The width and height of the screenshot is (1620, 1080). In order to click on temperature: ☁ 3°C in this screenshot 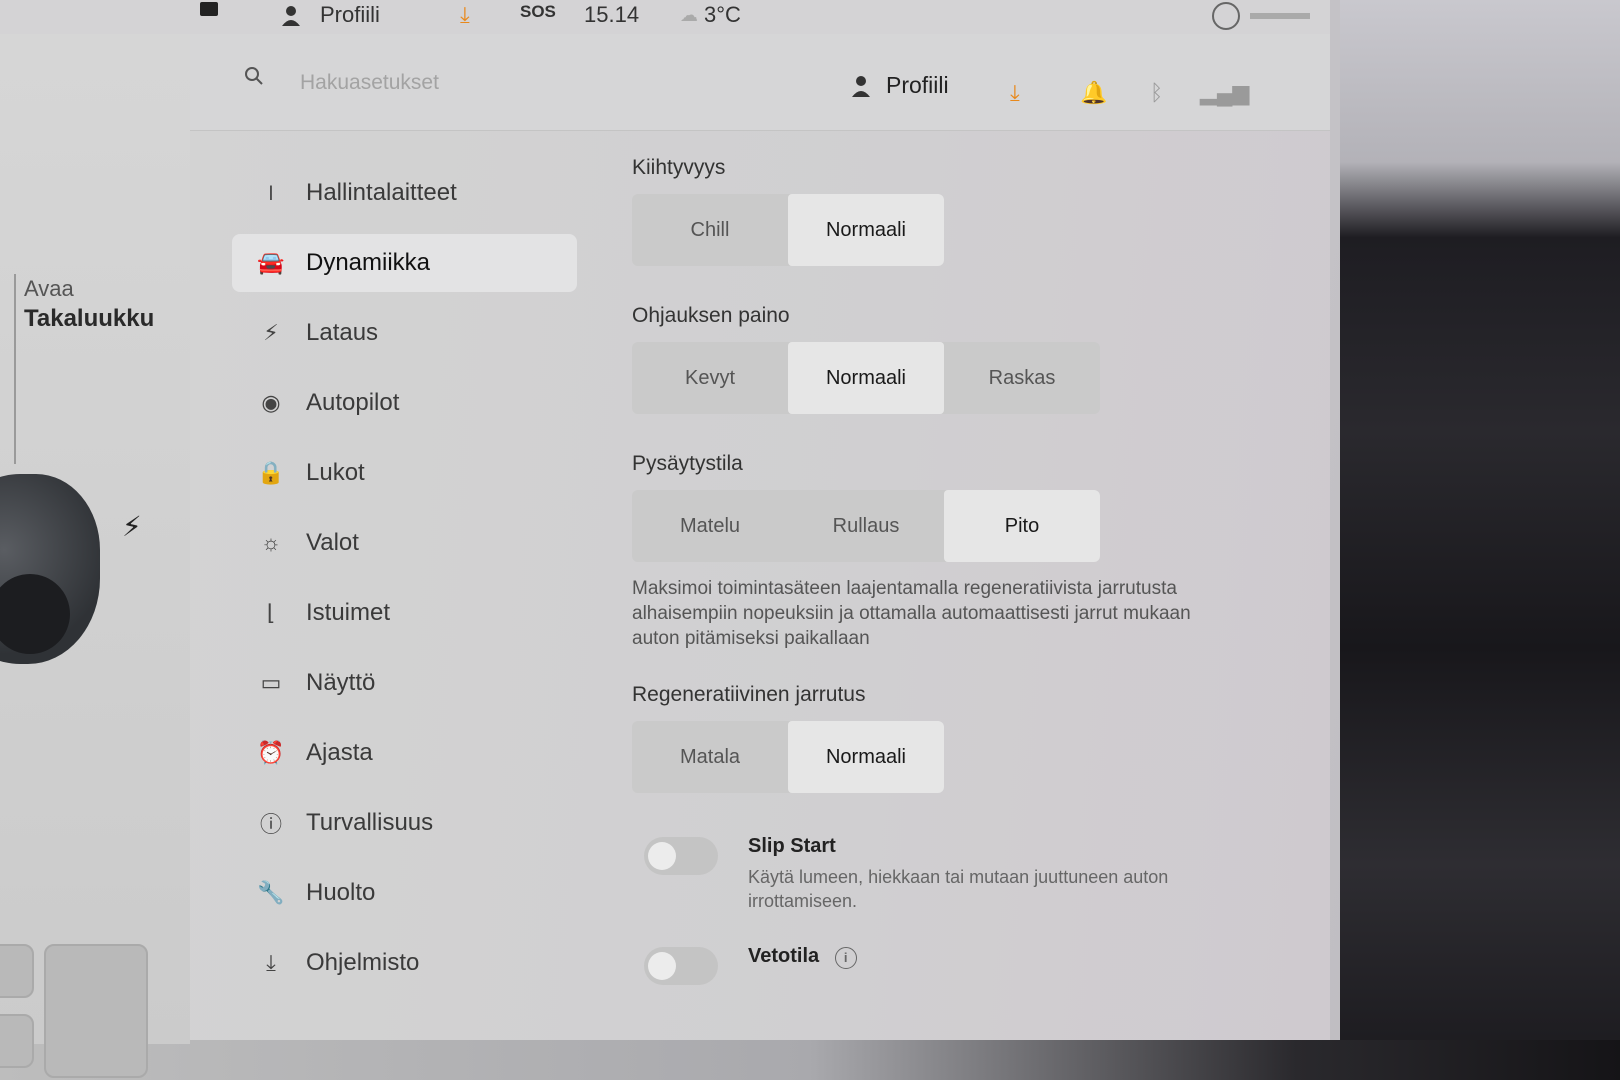, I will do `click(710, 15)`.